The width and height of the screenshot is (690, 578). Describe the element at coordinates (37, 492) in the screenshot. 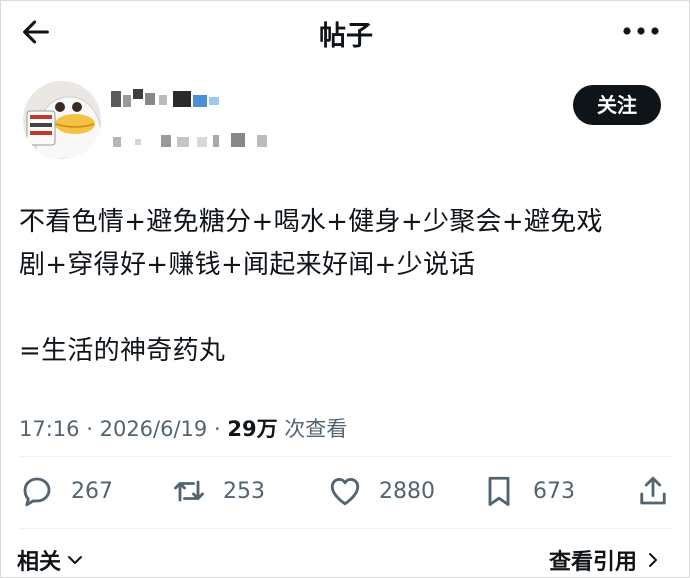

I see `reply-icon` at that location.